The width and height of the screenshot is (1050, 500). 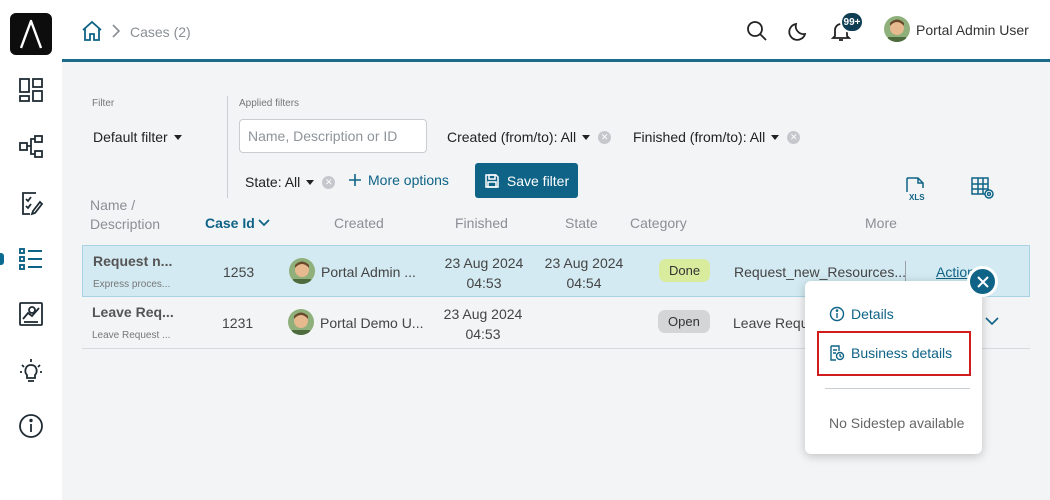 What do you see at coordinates (125, 224) in the screenshot?
I see `column-name-line2: Description` at bounding box center [125, 224].